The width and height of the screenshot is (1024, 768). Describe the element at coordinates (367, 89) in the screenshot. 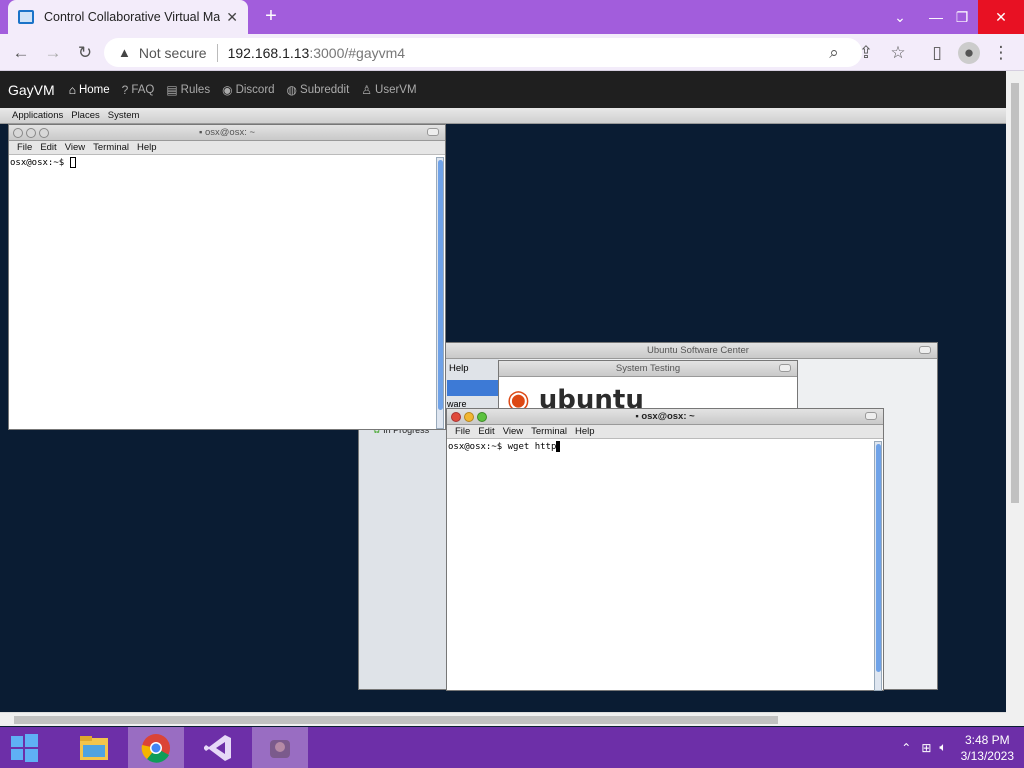

I see `user-icon: ♙` at that location.